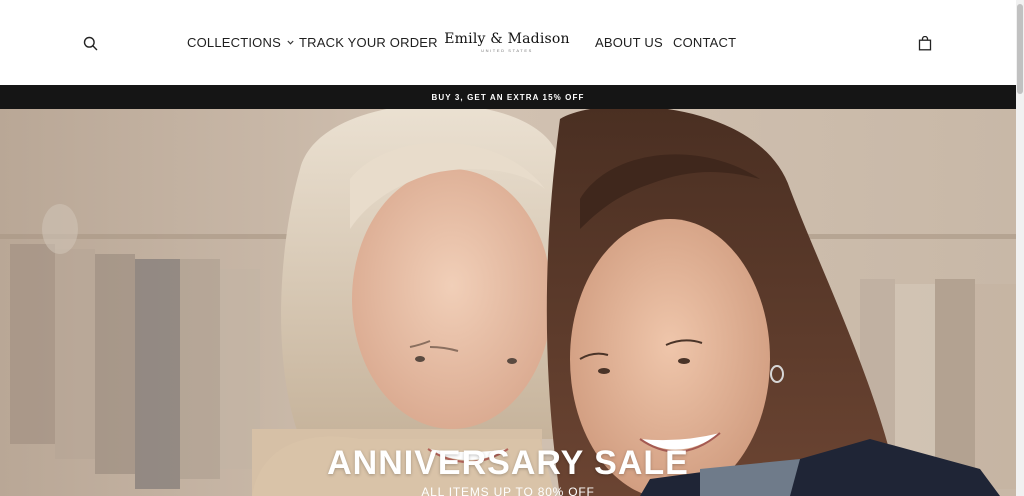  What do you see at coordinates (1020, 248) in the screenshot?
I see `page-scrollbar` at bounding box center [1020, 248].